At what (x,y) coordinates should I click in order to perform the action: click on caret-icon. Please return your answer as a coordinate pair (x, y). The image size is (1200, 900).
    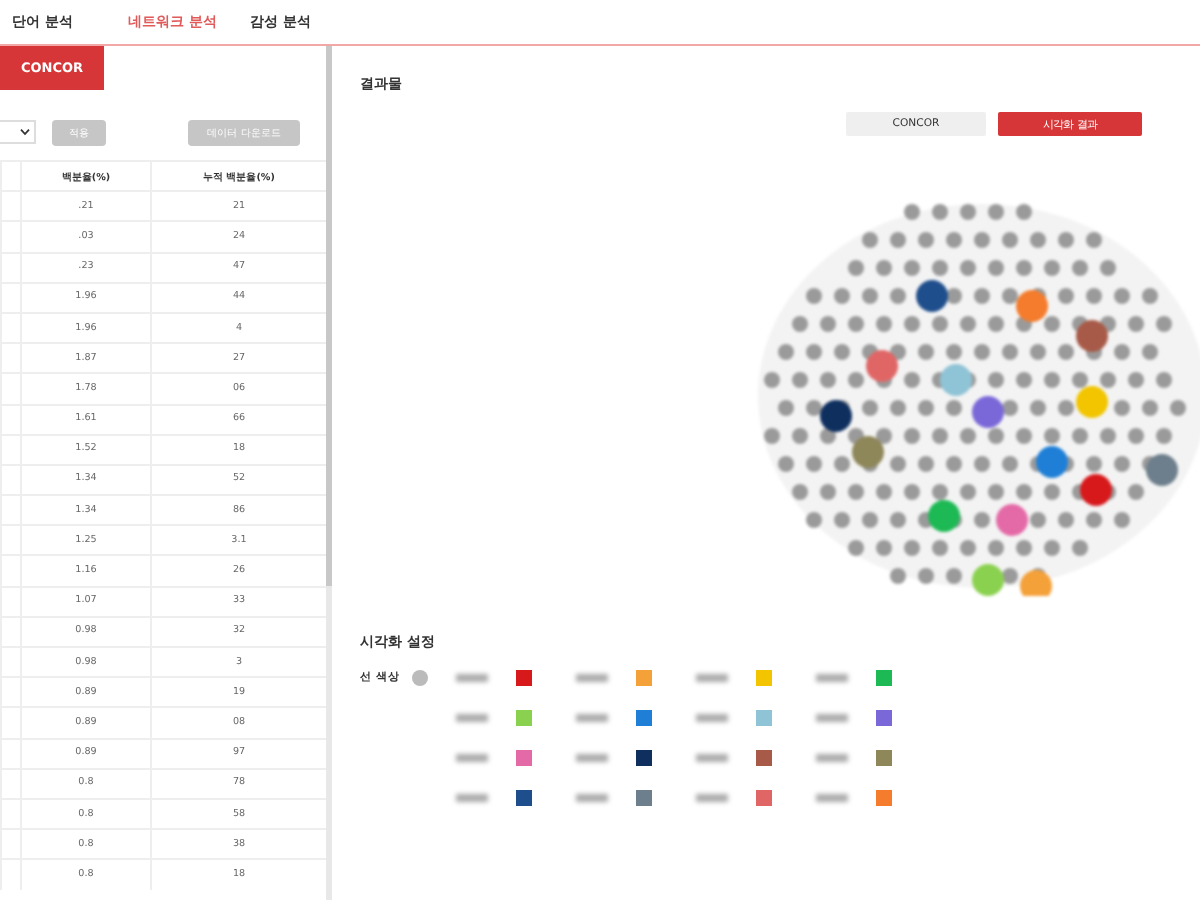
    Looking at the image, I should click on (25, 132).